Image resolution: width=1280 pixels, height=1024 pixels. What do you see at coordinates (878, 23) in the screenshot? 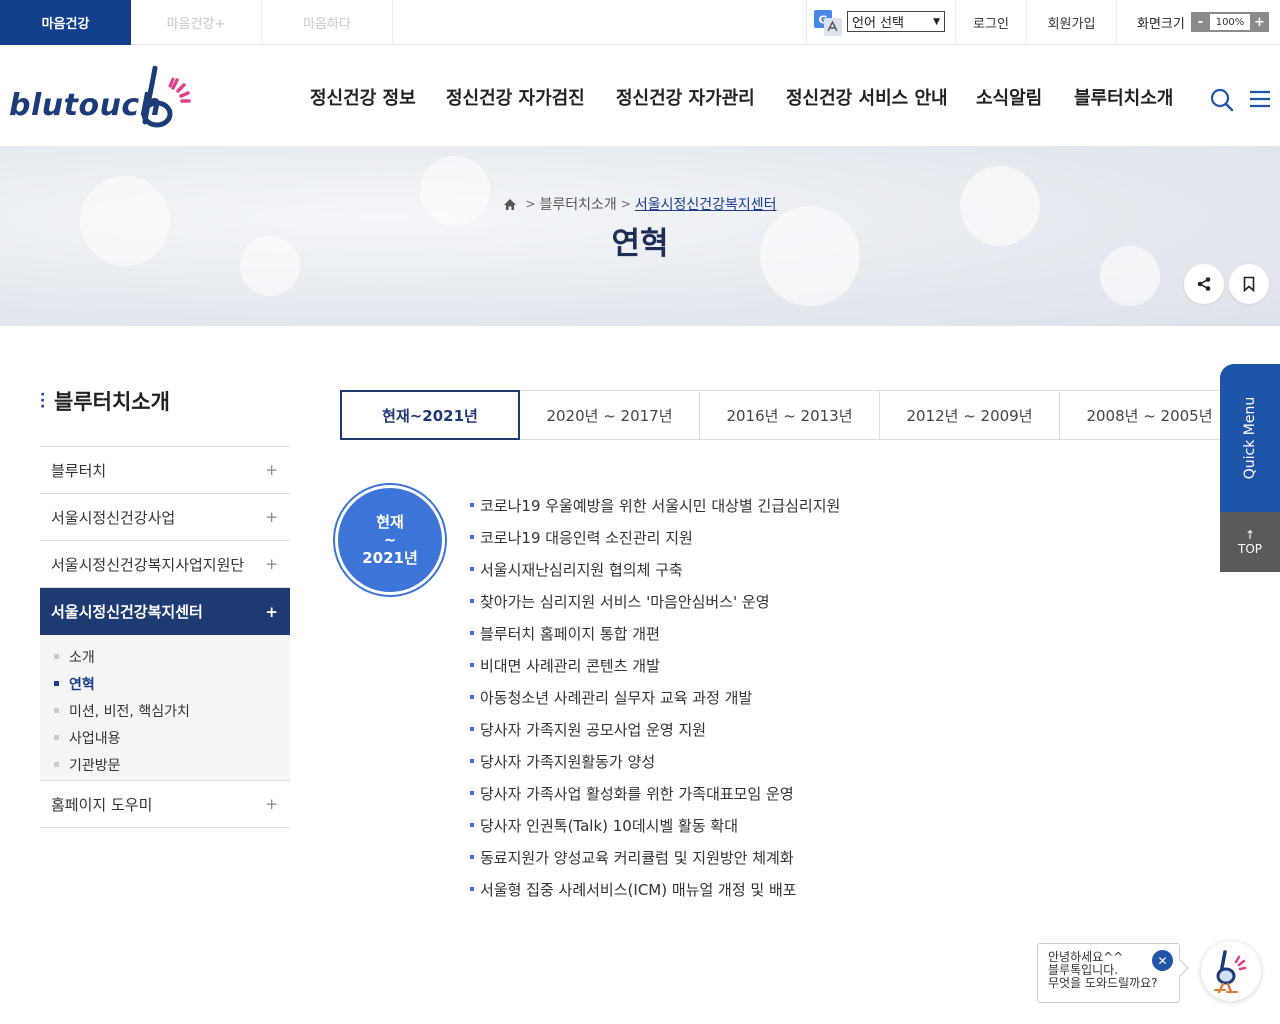
I see `language-select-value: 언어 선택` at bounding box center [878, 23].